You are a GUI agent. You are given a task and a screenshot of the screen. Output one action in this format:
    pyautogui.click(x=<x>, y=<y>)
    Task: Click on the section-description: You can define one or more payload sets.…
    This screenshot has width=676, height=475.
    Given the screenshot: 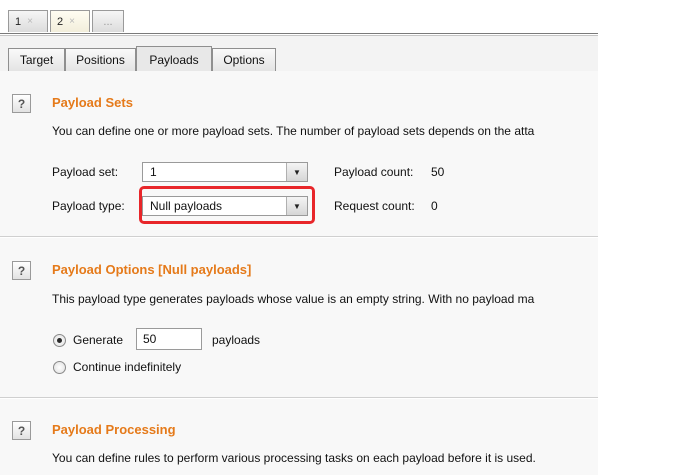 What is the action you would take?
    pyautogui.click(x=293, y=131)
    